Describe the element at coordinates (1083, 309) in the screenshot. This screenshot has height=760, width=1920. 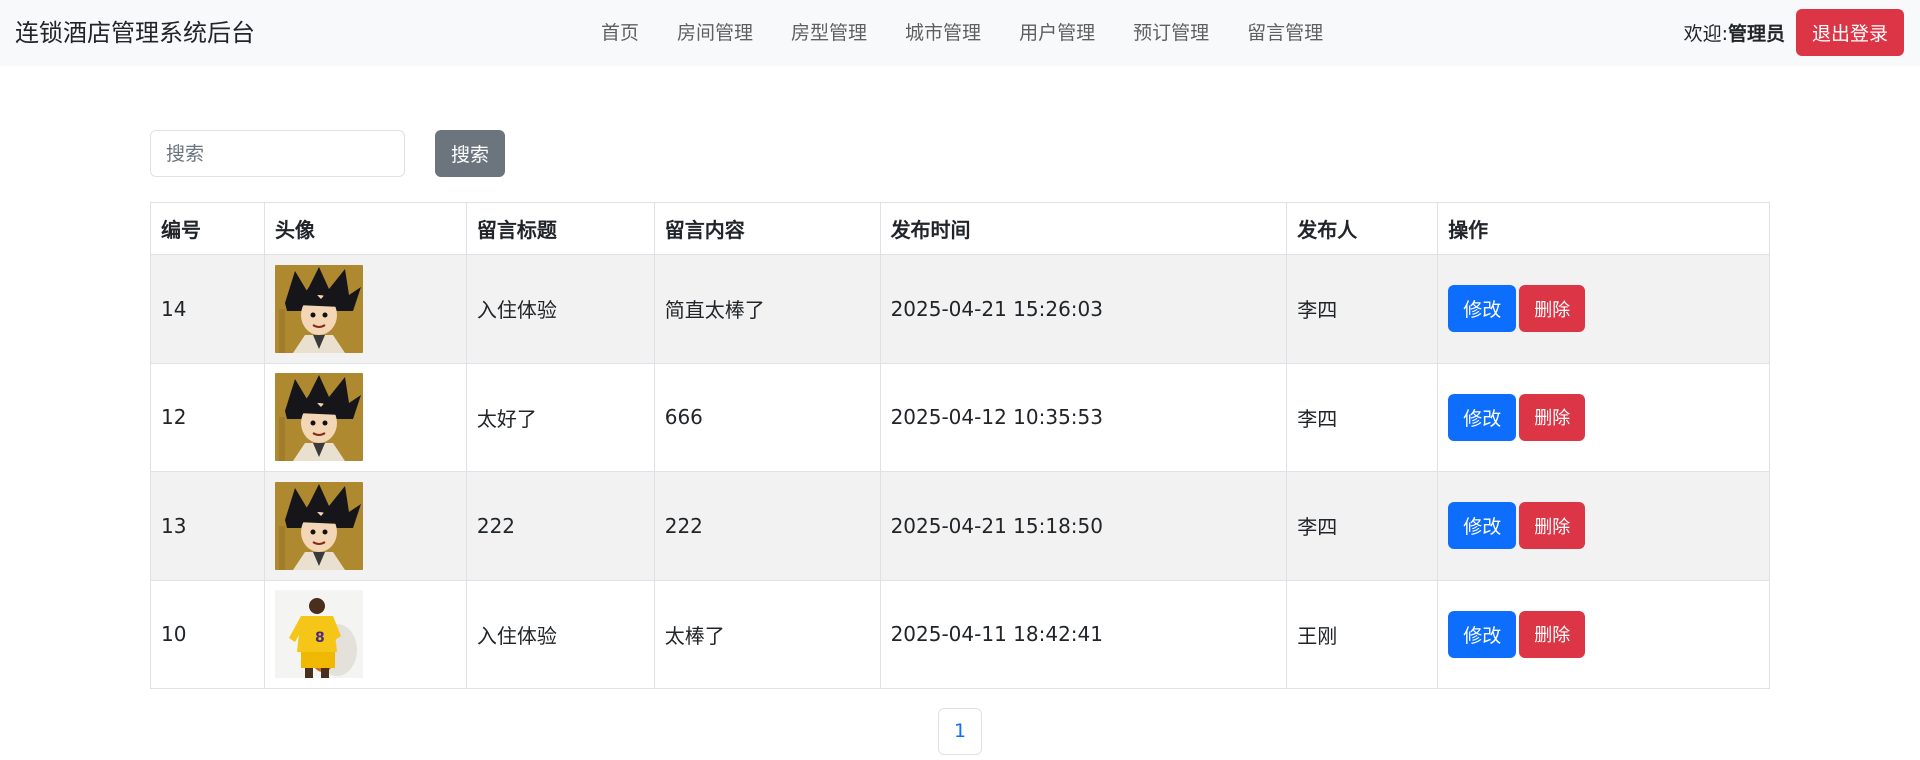
I see `cell-time: 2025-04-21 15:26:03` at that location.